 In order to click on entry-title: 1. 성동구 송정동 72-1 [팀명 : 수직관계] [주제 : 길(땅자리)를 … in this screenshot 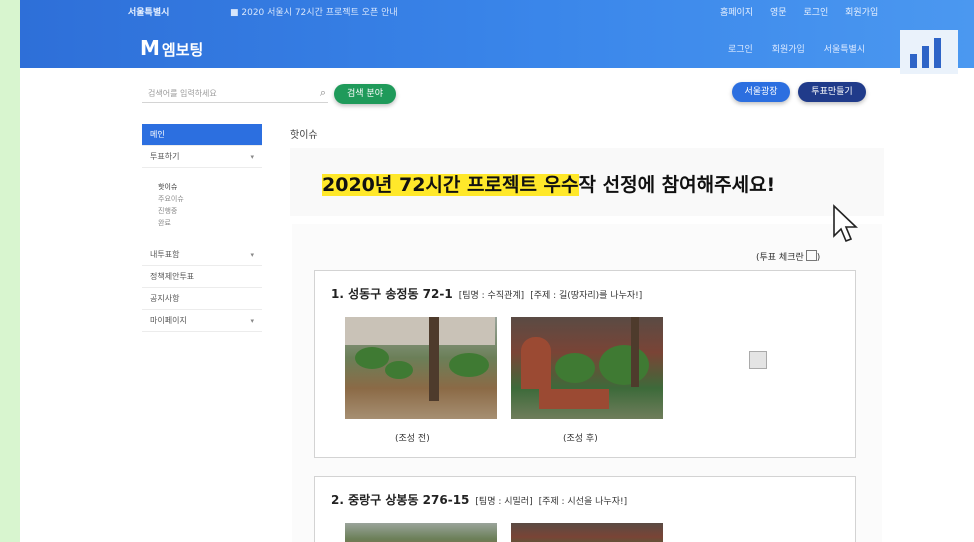, I will do `click(487, 294)`.